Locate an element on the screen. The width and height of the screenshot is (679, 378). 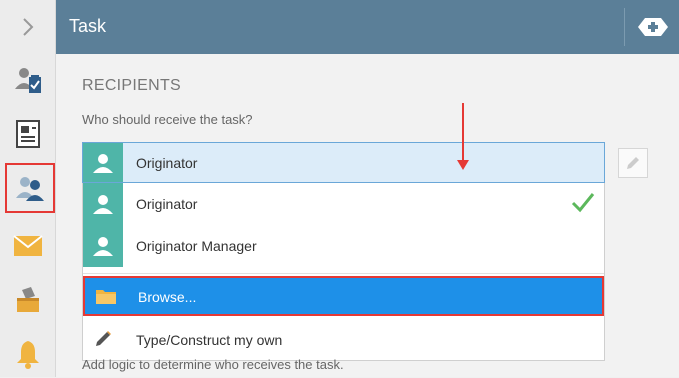
option-type-construct: Type/Construct my own is located at coordinates (343, 340).